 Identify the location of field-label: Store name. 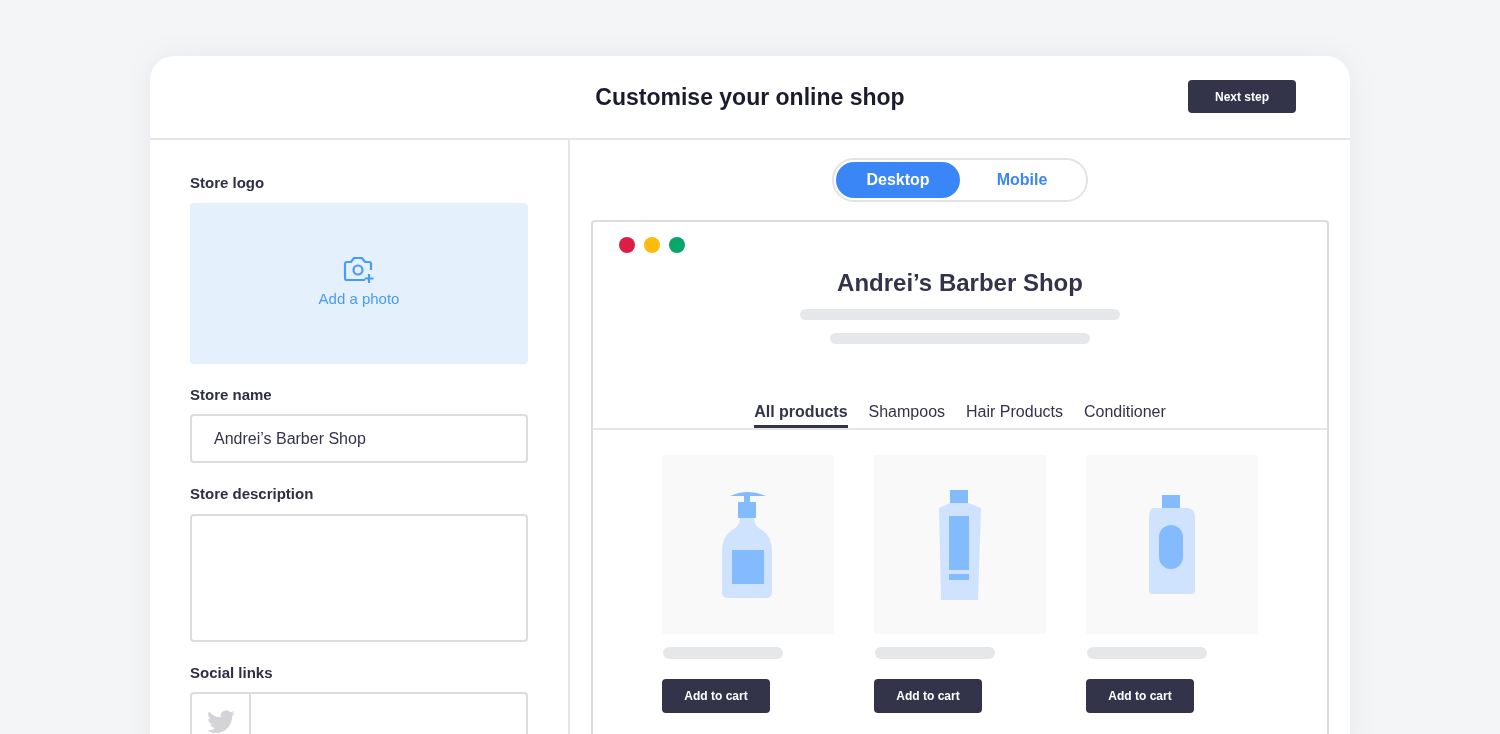
(231, 394).